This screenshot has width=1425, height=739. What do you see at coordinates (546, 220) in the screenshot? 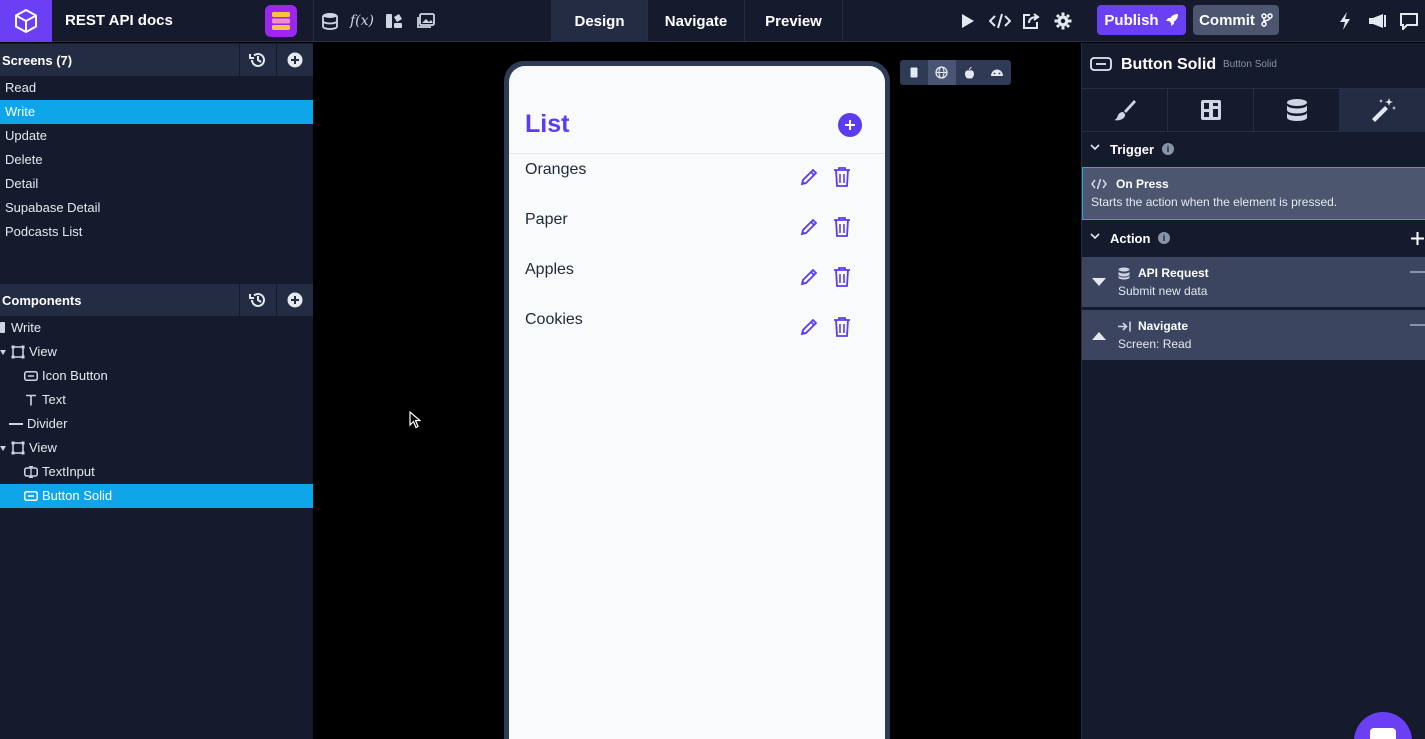
I see `list-item-label: Paper` at bounding box center [546, 220].